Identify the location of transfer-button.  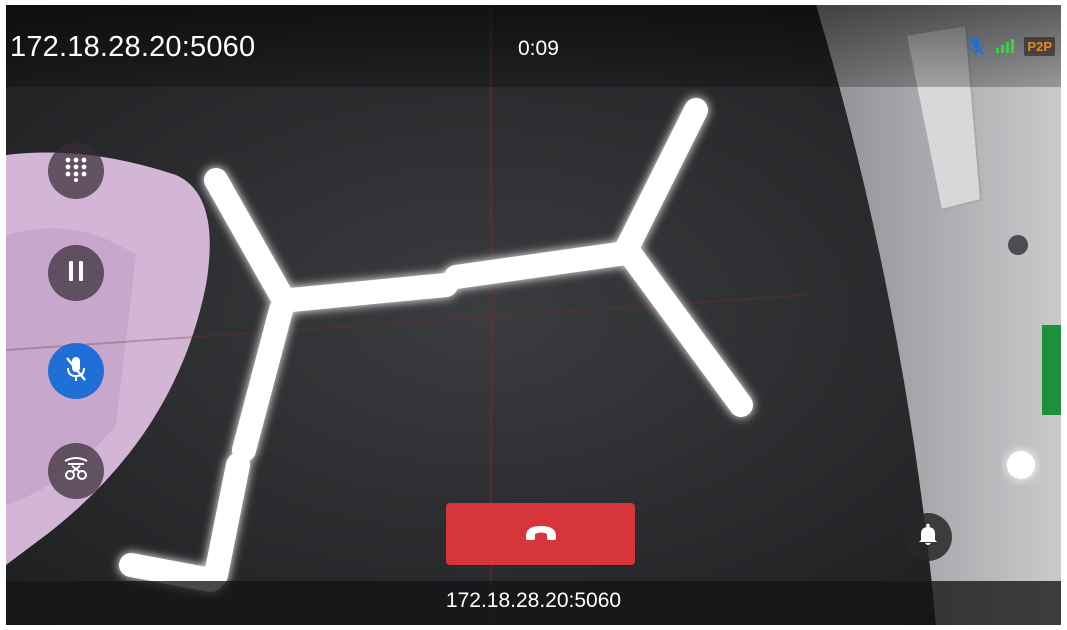
(76, 471).